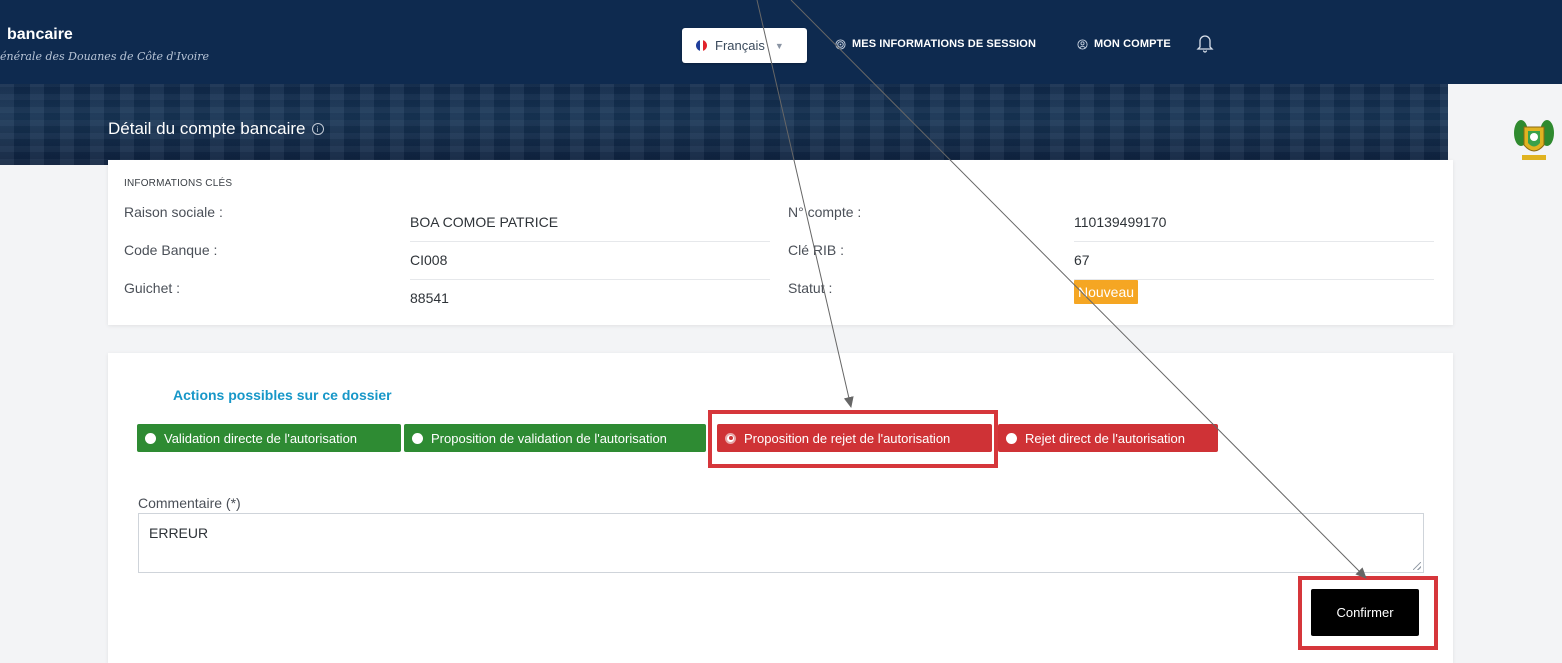 The image size is (1562, 663). I want to click on code-banque-label: Code Banque :, so click(171, 250).